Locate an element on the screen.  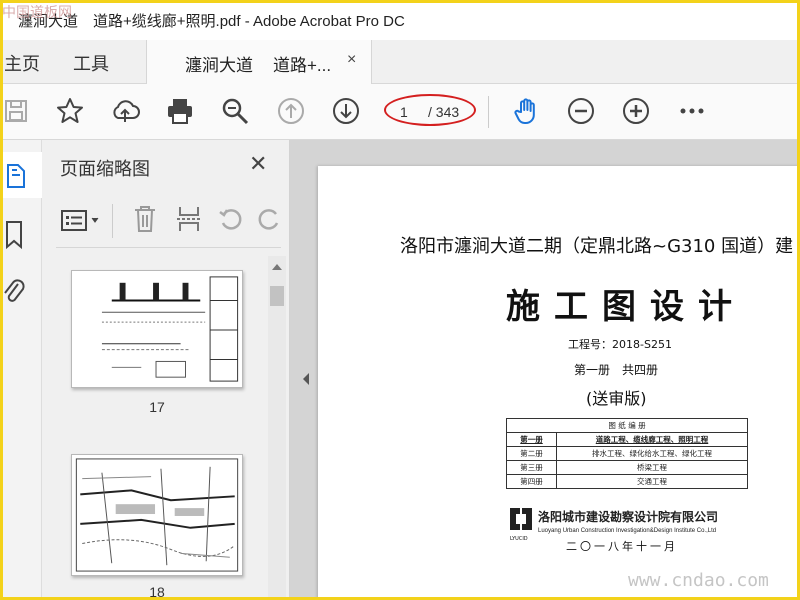
page-up-icon is located at coordinates (291, 111).